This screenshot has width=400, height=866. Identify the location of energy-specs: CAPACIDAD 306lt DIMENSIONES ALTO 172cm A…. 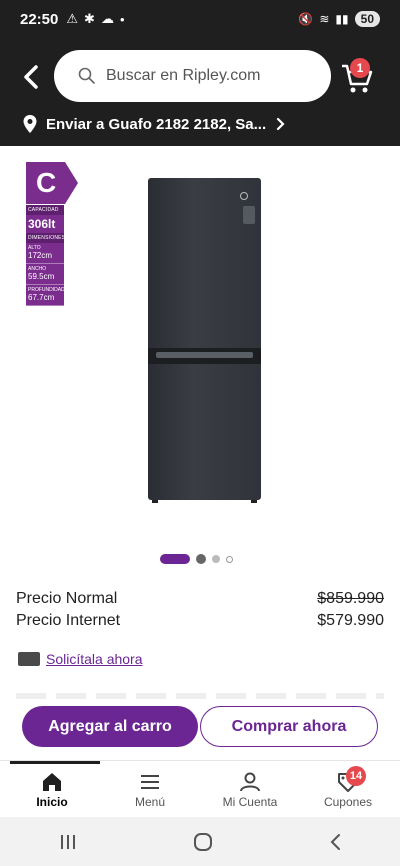
(46, 255).